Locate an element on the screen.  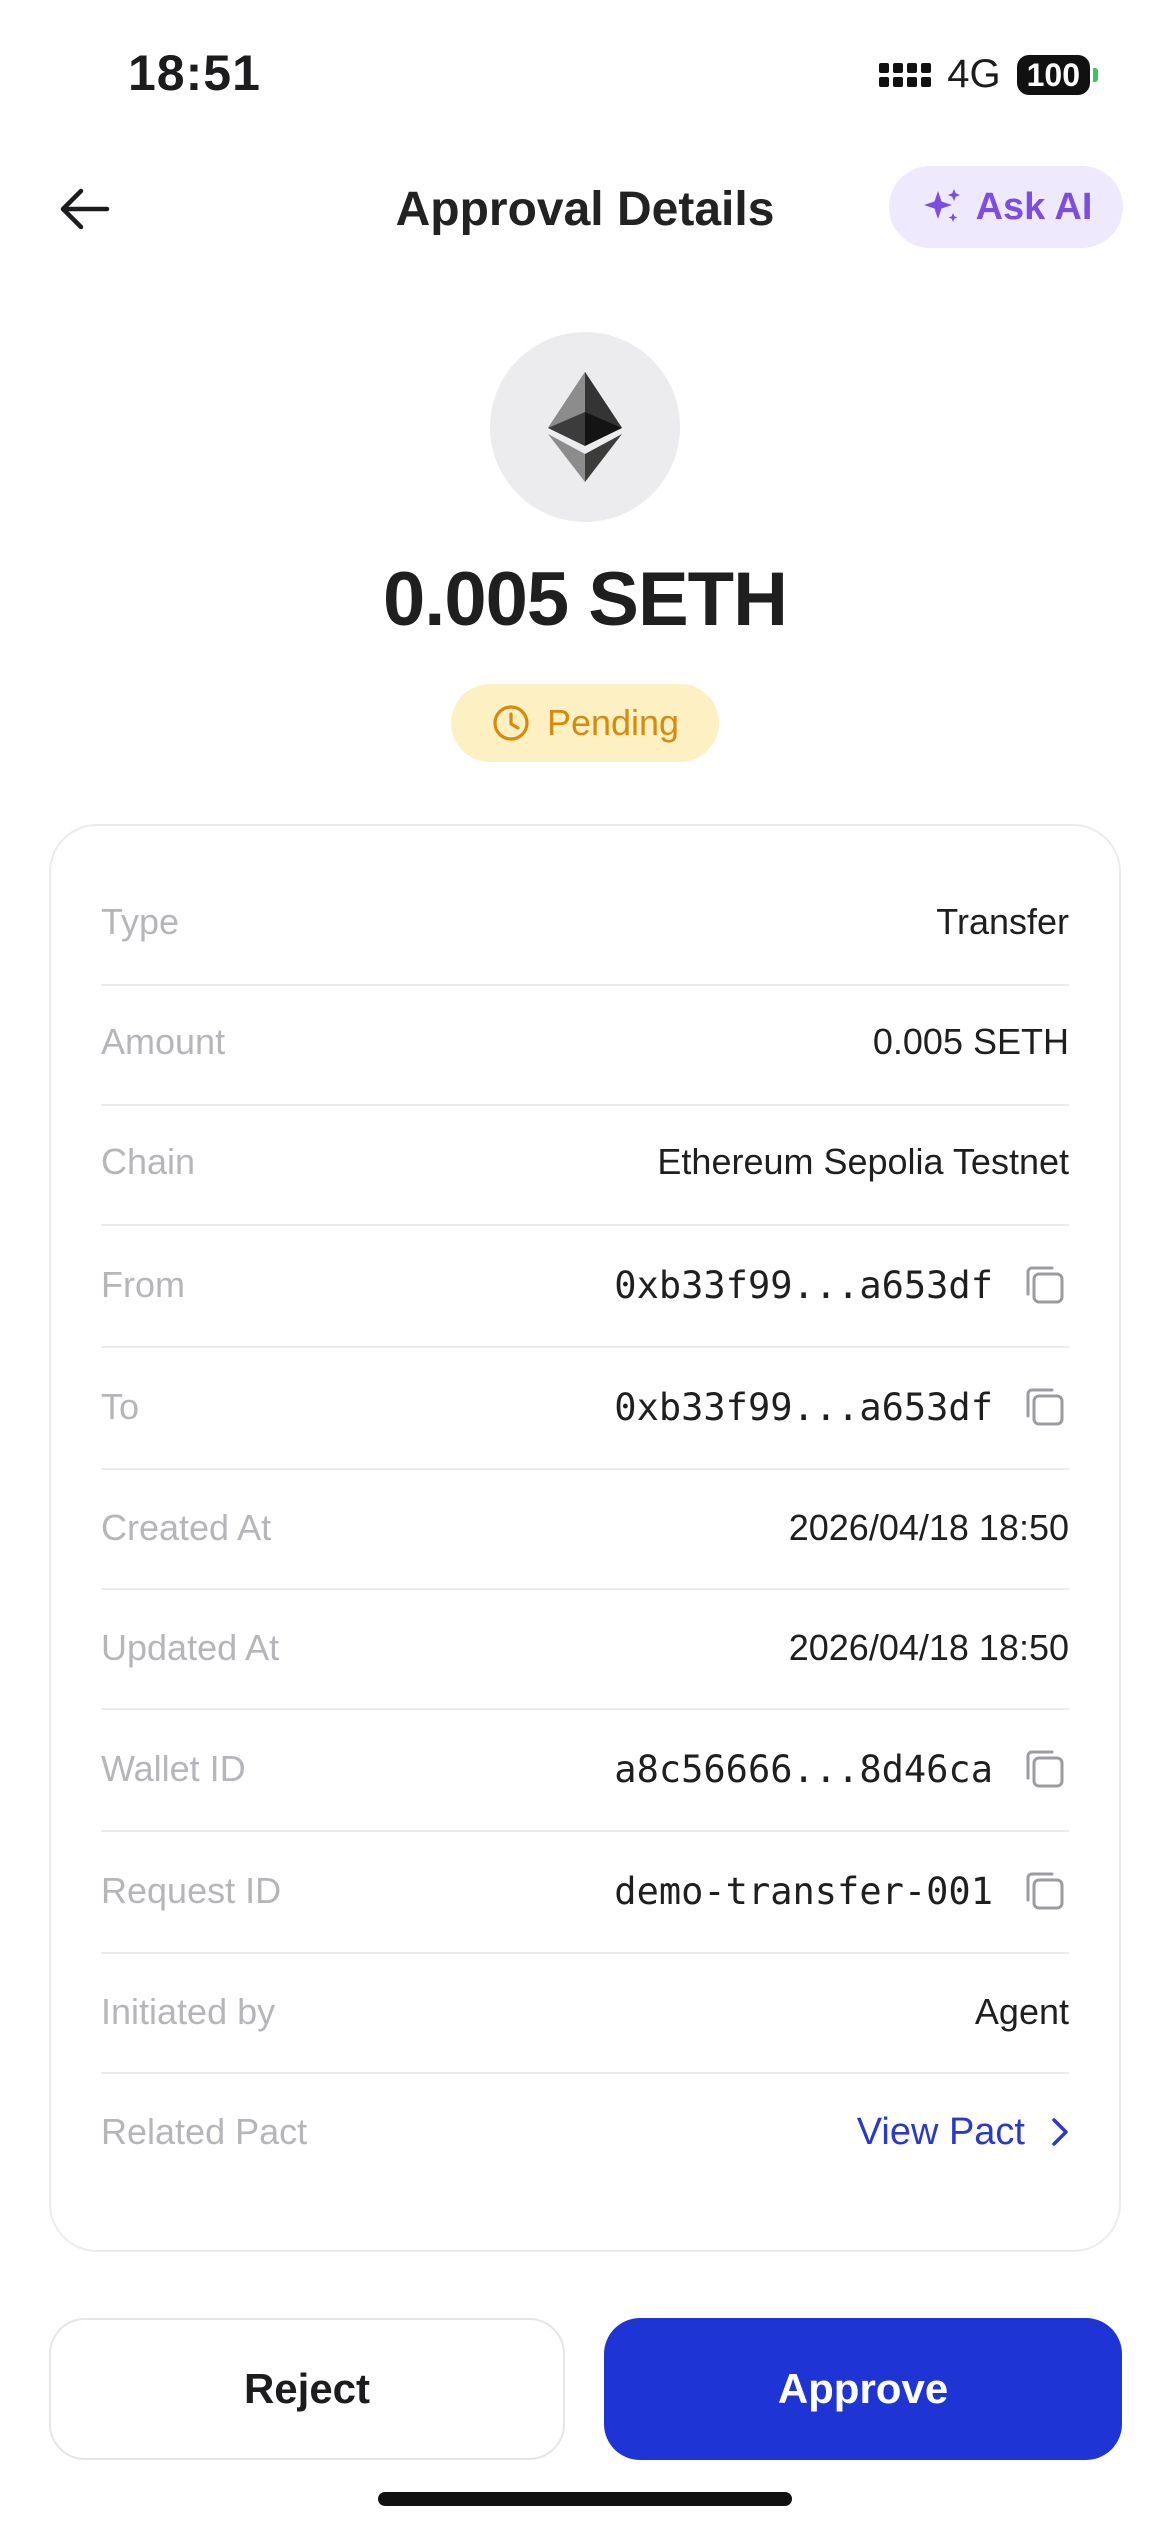
detail-row-related-pact: Related Pact View Pact is located at coordinates (585, 2132).